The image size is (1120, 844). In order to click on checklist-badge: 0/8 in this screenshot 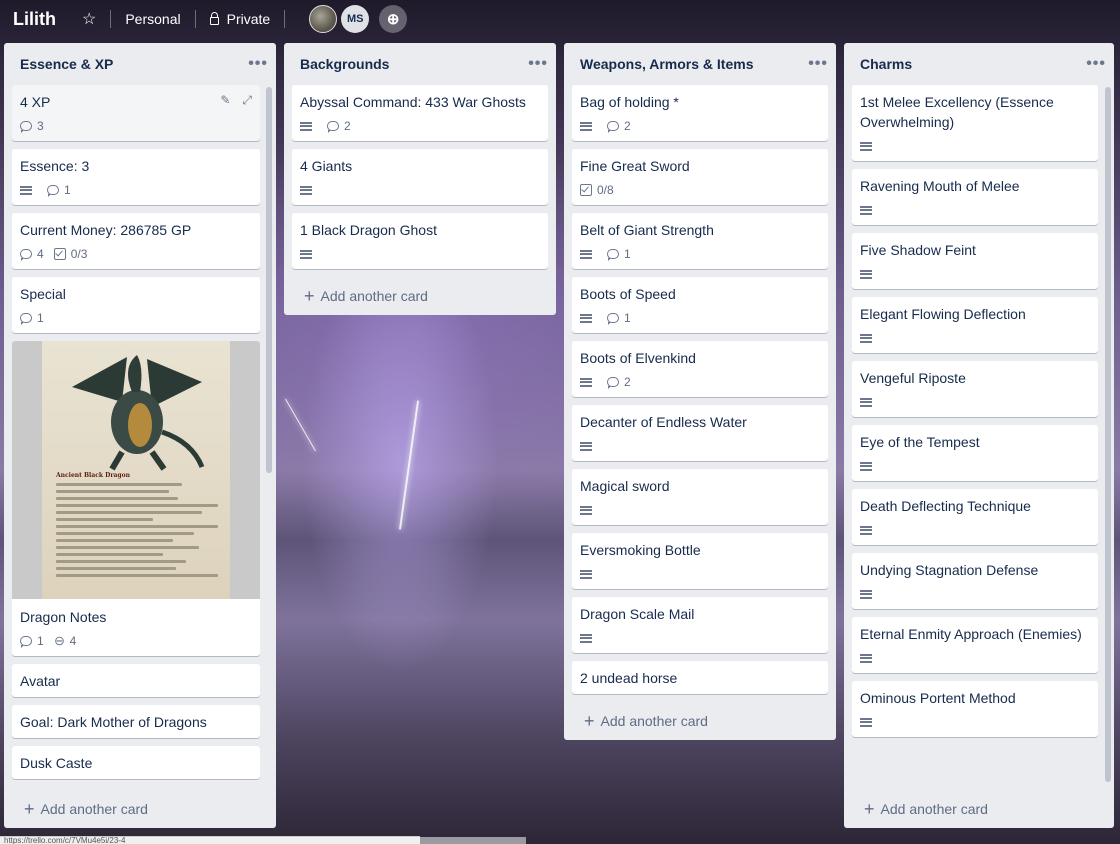, I will do `click(597, 190)`.